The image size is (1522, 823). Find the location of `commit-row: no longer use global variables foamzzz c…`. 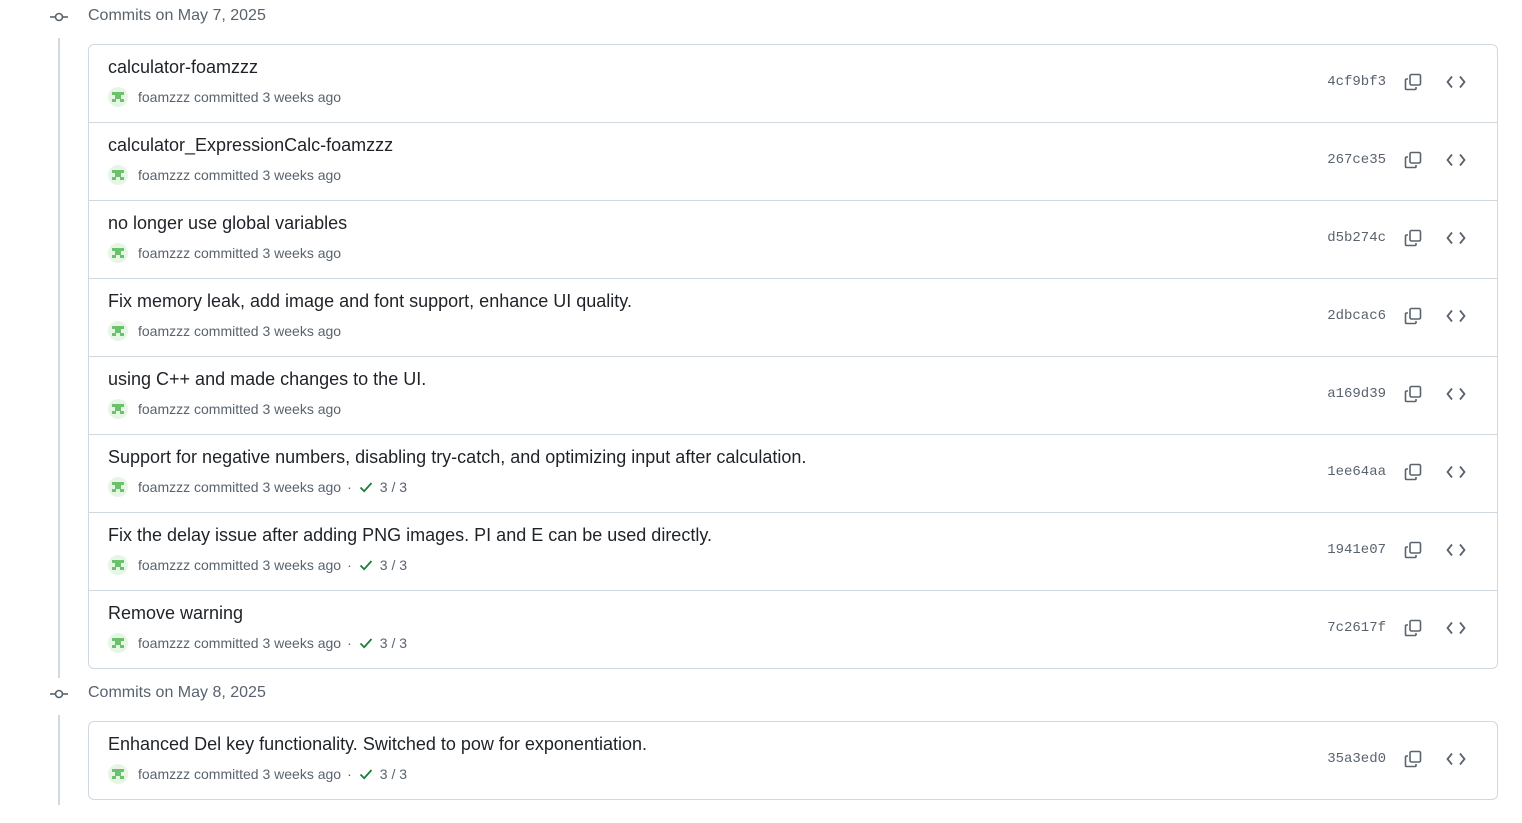

commit-row: no longer use global variables foamzzz c… is located at coordinates (793, 239).